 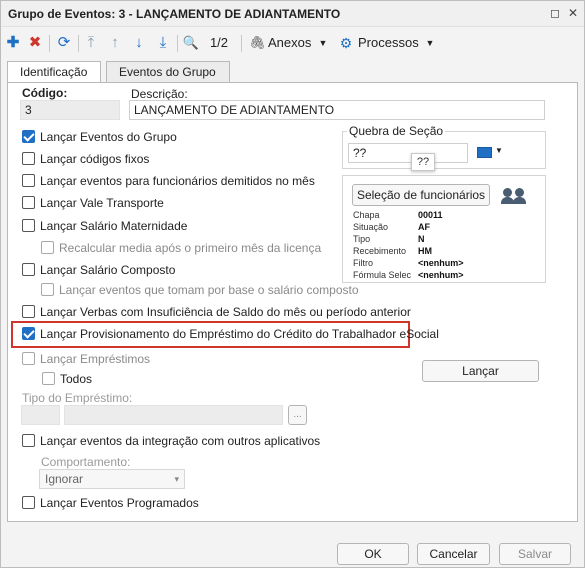 What do you see at coordinates (363, 263) in the screenshot?
I see `info-key-filtro: Filtro` at bounding box center [363, 263].